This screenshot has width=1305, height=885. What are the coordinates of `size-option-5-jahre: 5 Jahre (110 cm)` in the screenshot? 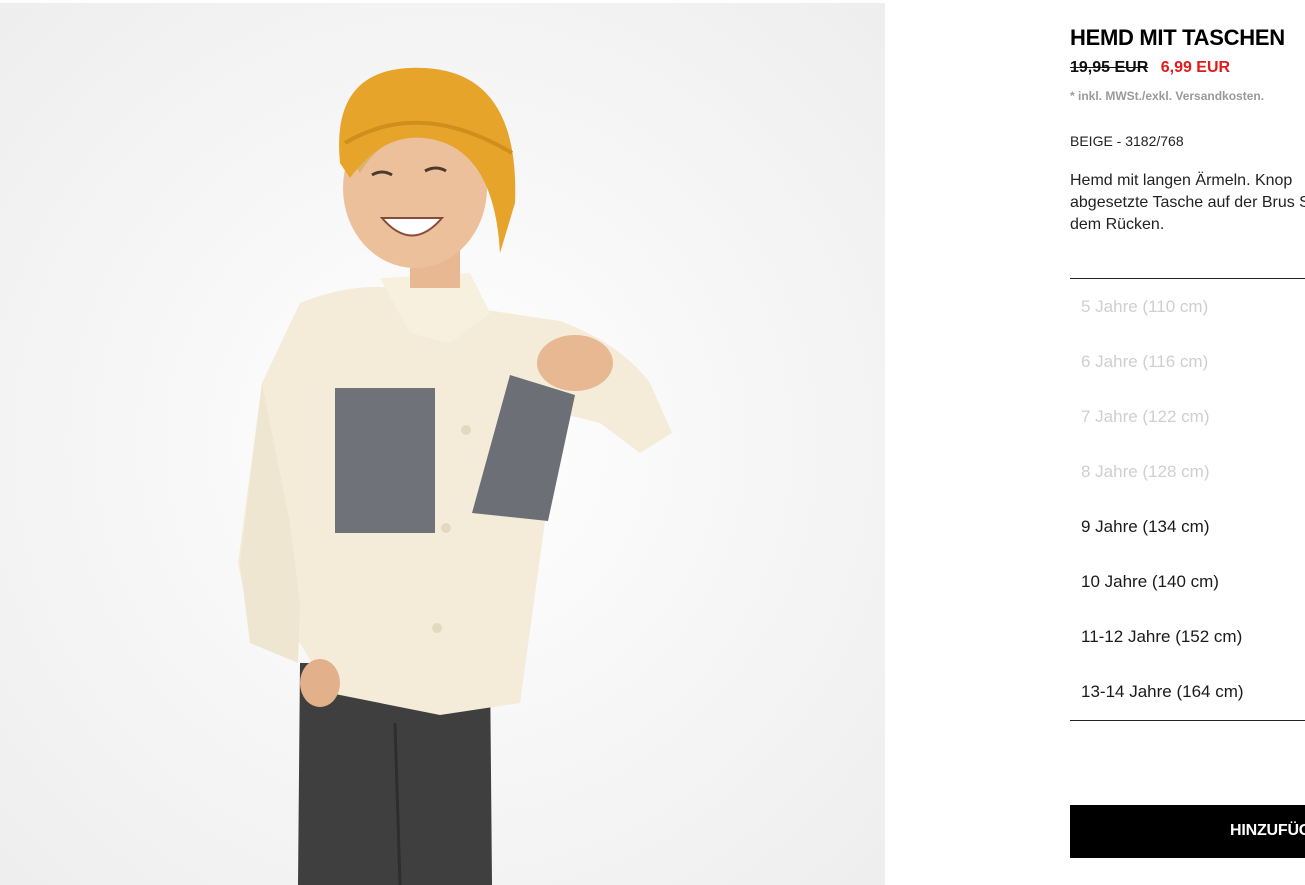 It's located at (1144, 307).